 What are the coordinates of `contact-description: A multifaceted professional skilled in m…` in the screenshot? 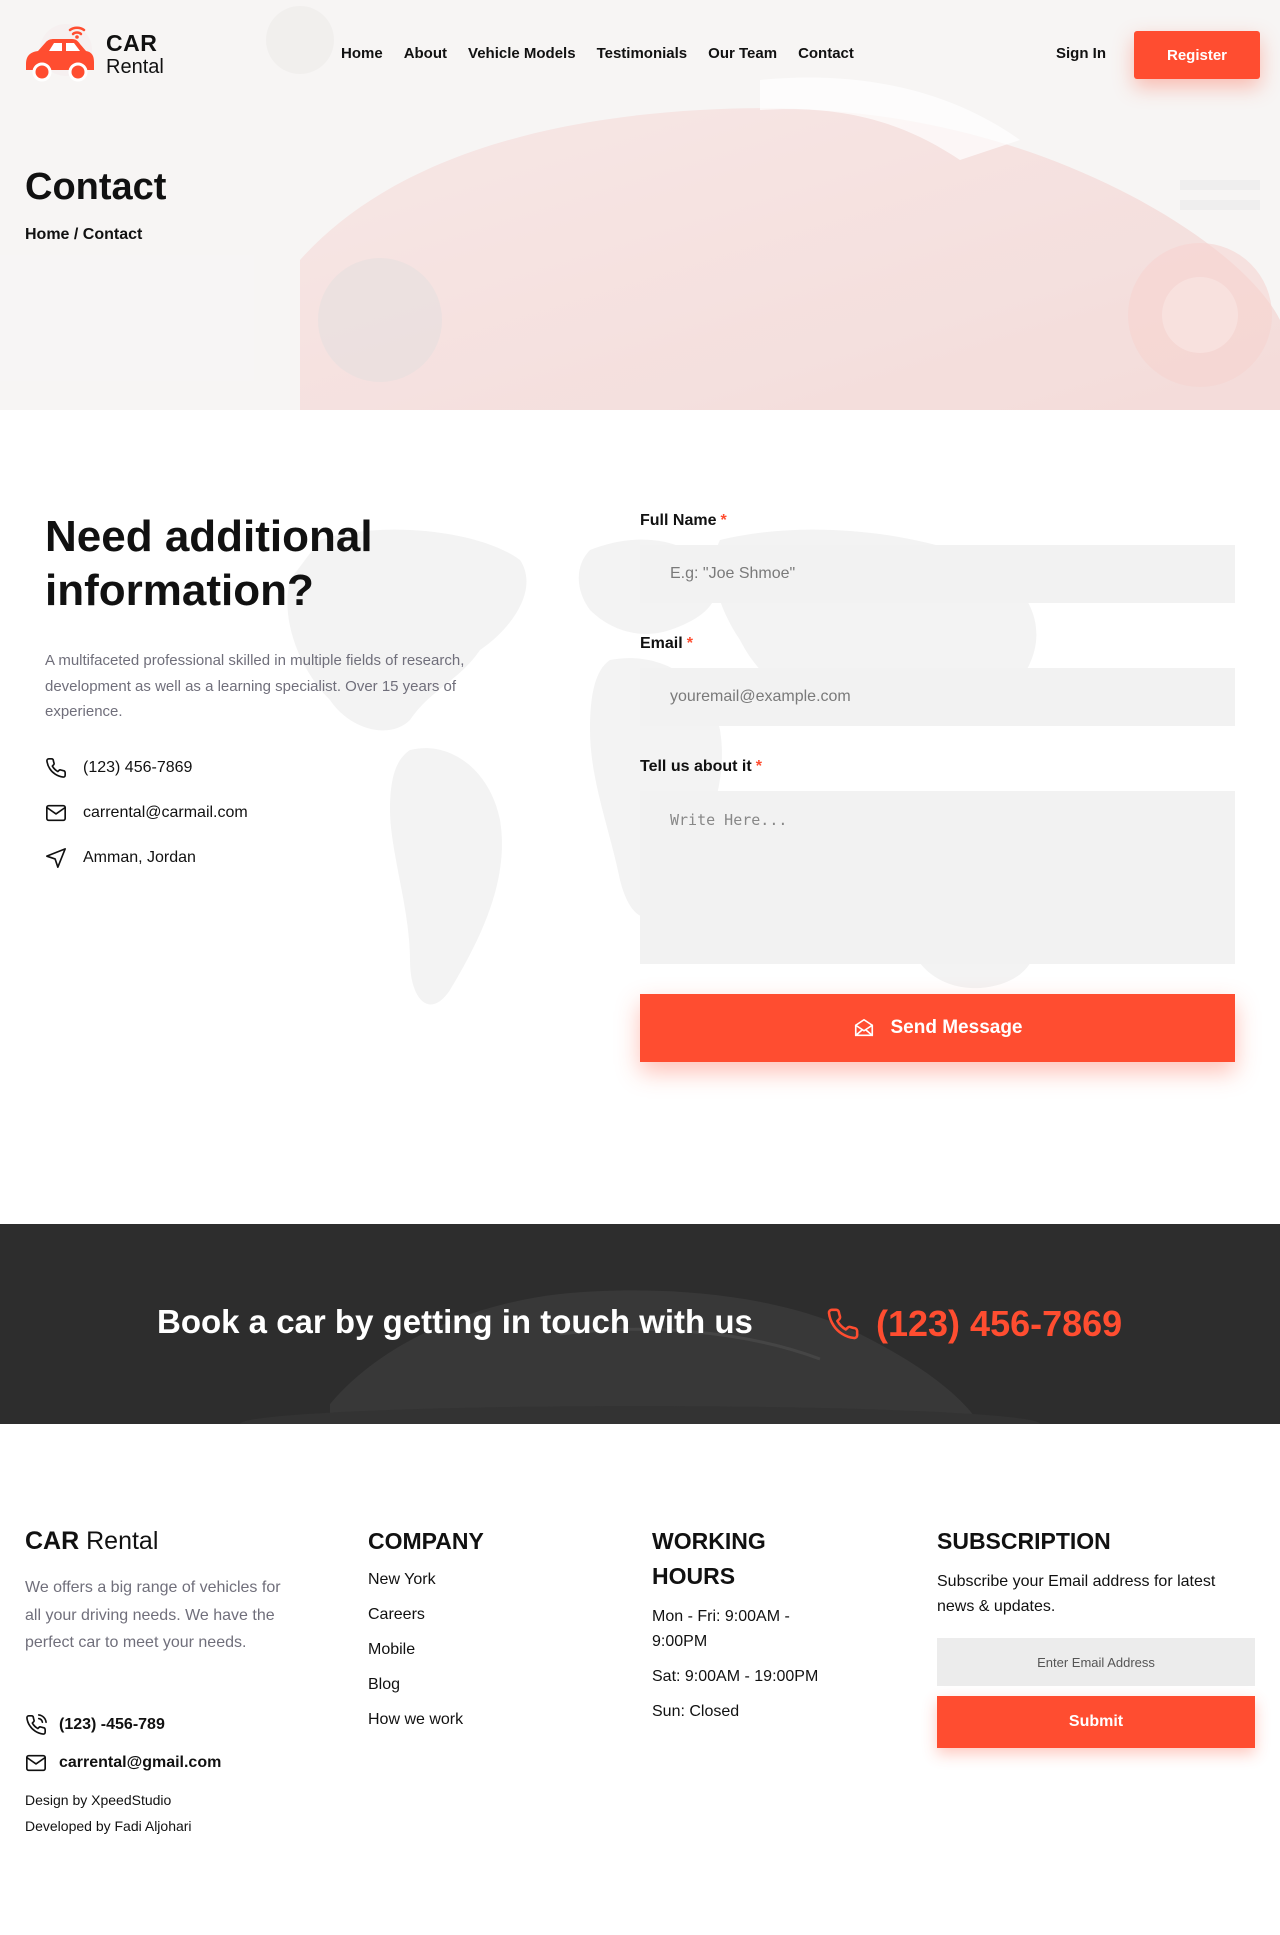 It's located at (255, 686).